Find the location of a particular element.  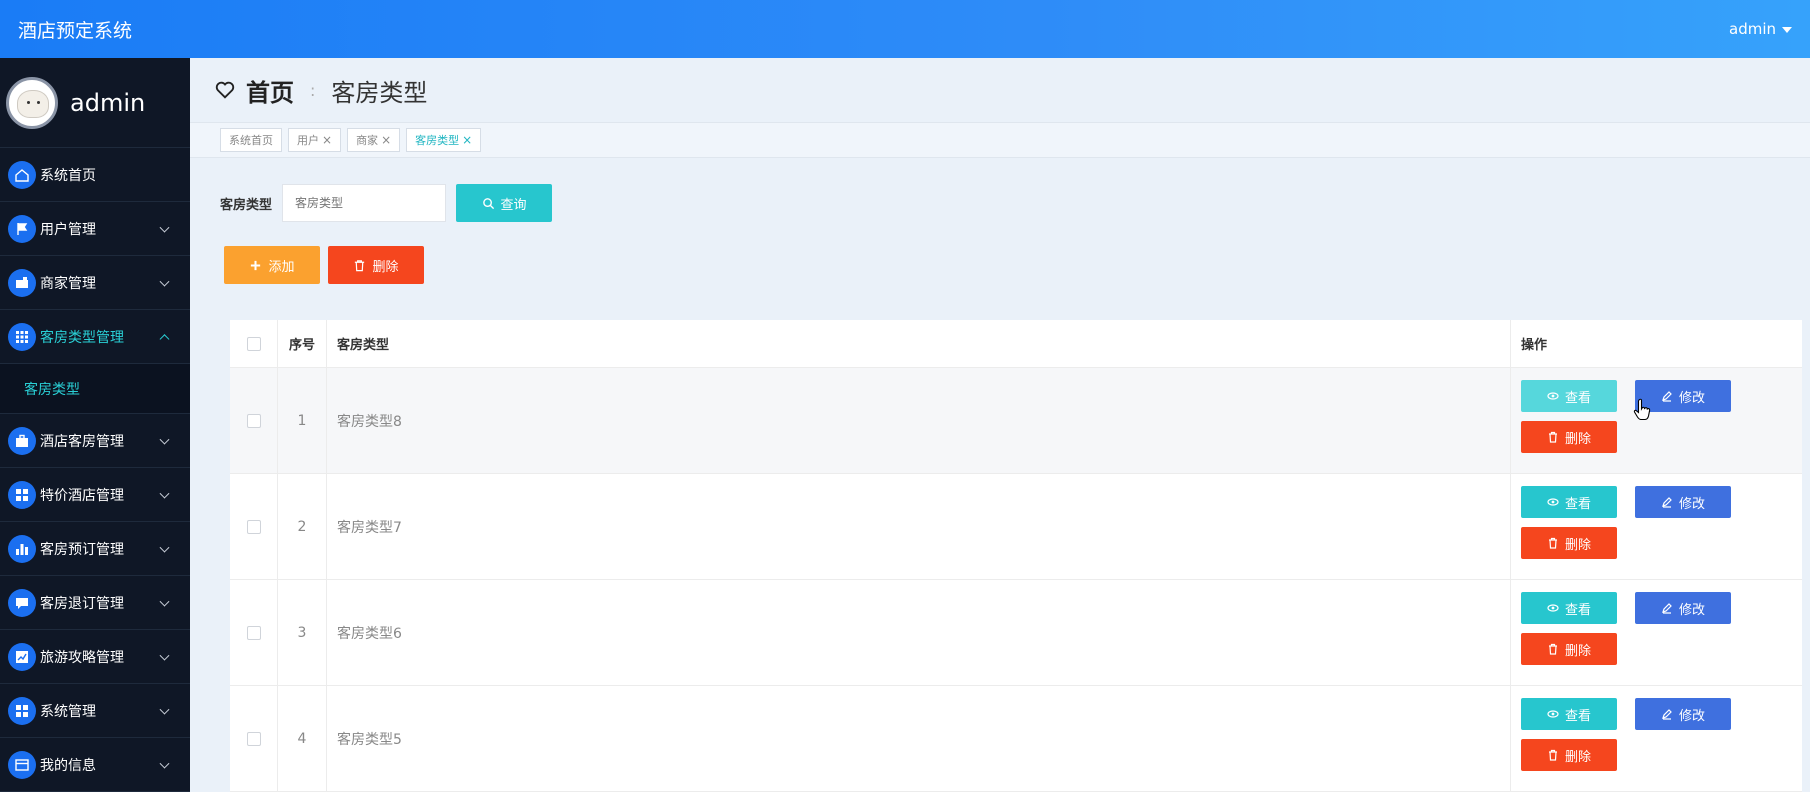

sidebar-item-system: 系统管理 is located at coordinates (95, 711).